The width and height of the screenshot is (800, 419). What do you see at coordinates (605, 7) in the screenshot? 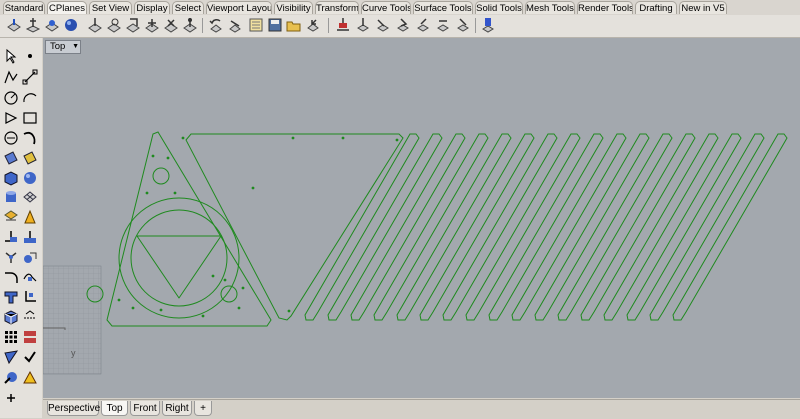
I see `tab-render-tools: Render Tools` at bounding box center [605, 7].